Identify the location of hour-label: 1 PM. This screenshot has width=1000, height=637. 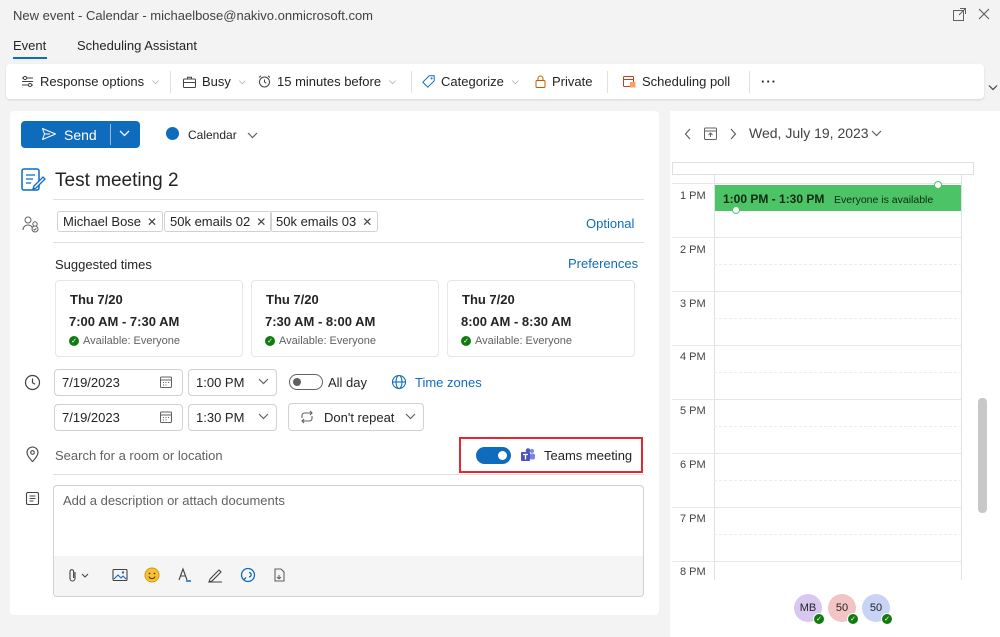
(693, 196).